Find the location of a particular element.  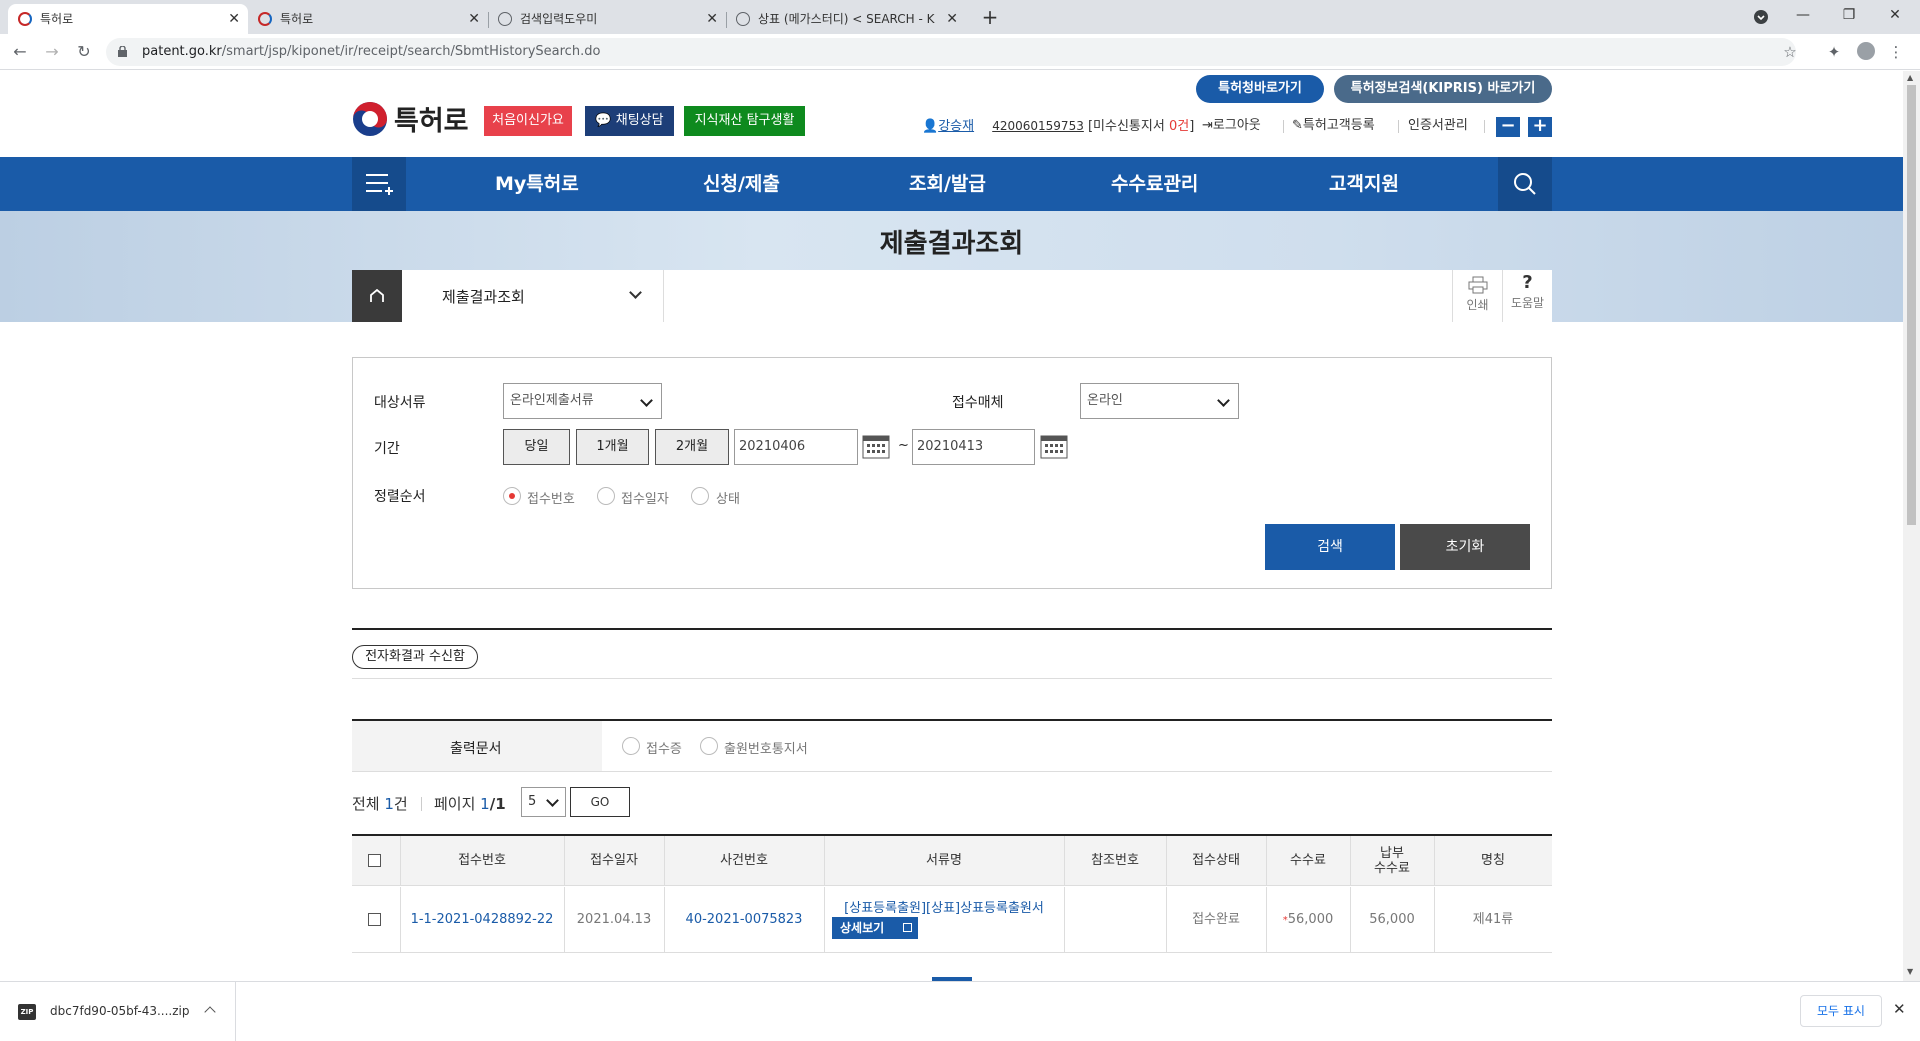

browser-tab-1: 특허로 ✕ is located at coordinates (128, 19).